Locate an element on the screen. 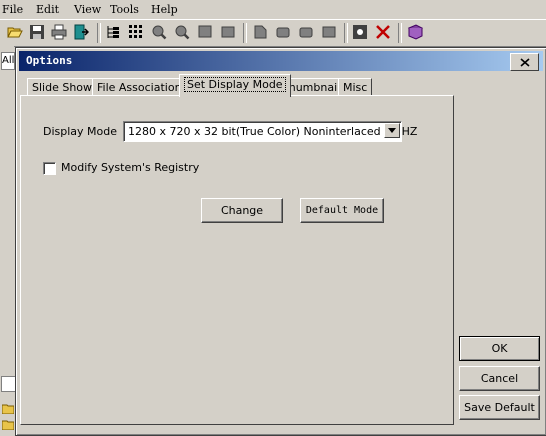  cancel-button-label: Cancel is located at coordinates (499, 378).